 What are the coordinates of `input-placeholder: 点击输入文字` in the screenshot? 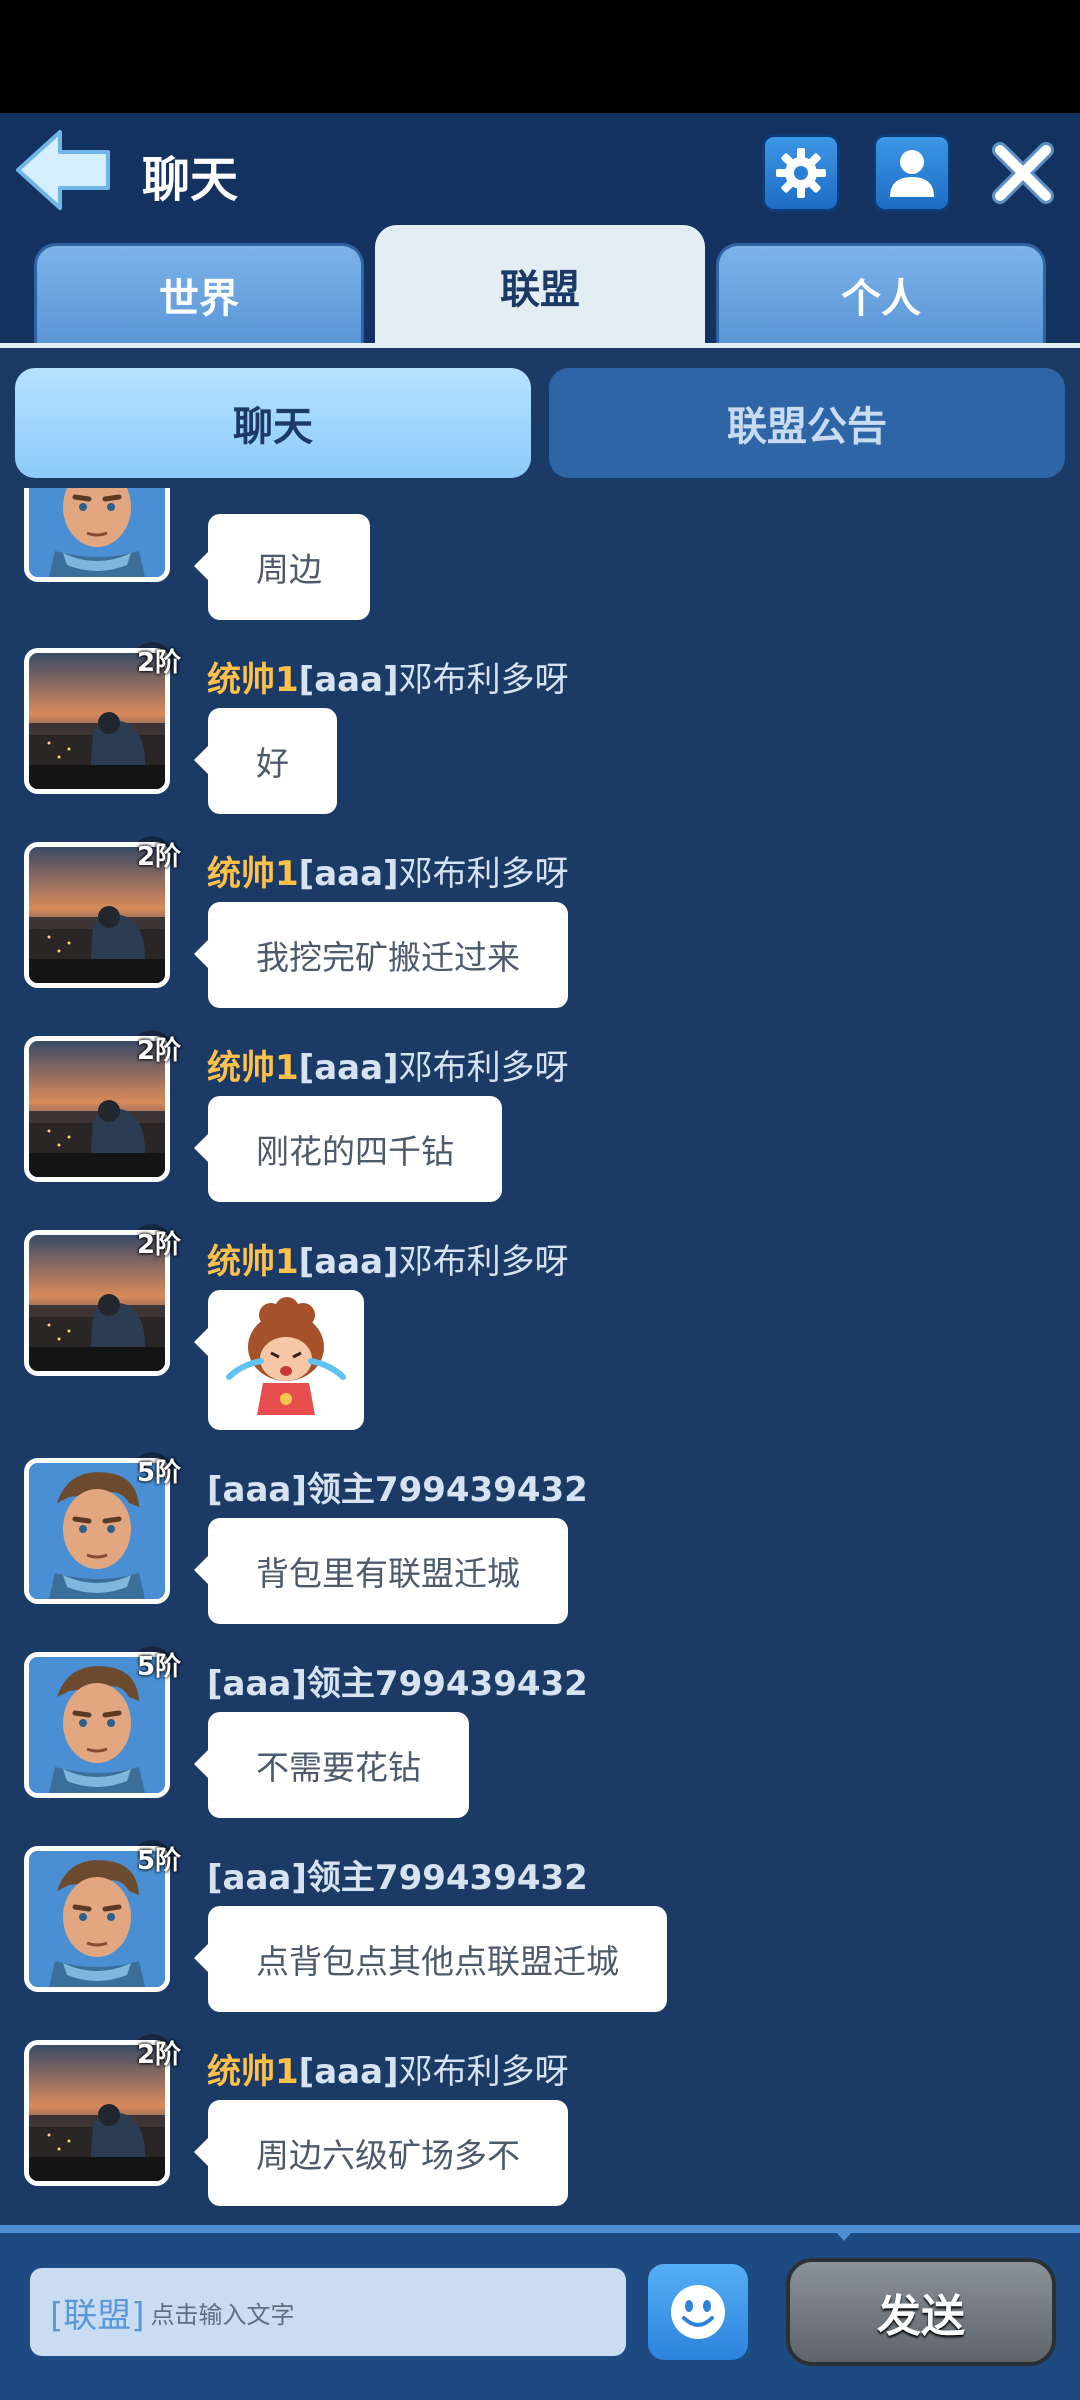 It's located at (222, 2314).